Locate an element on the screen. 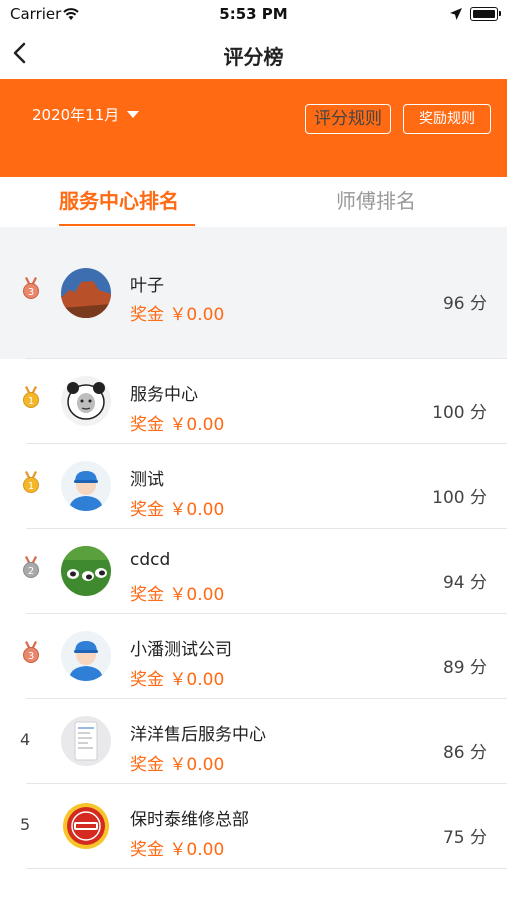 This screenshot has width=507, height=900. ranking-tabs: 服务中心排名 师傅排名 is located at coordinates (253, 202).